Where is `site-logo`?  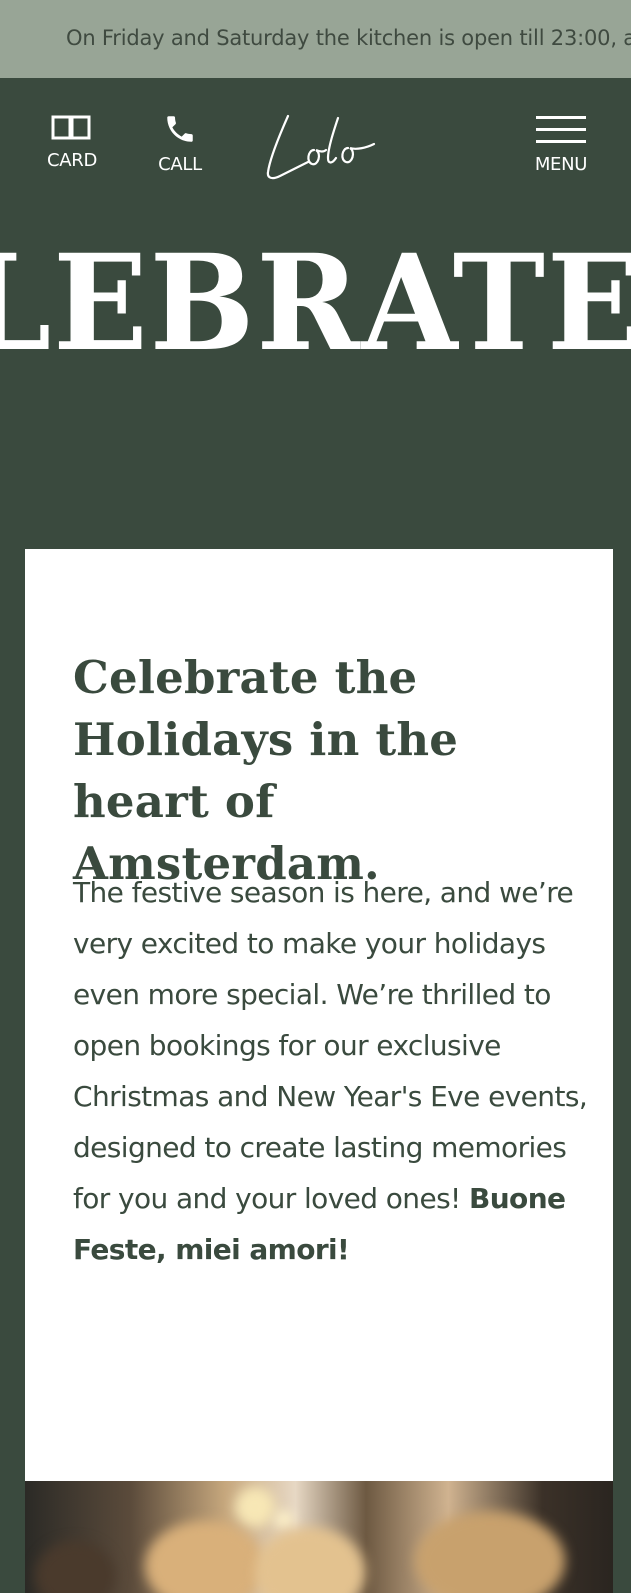 site-logo is located at coordinates (322, 146).